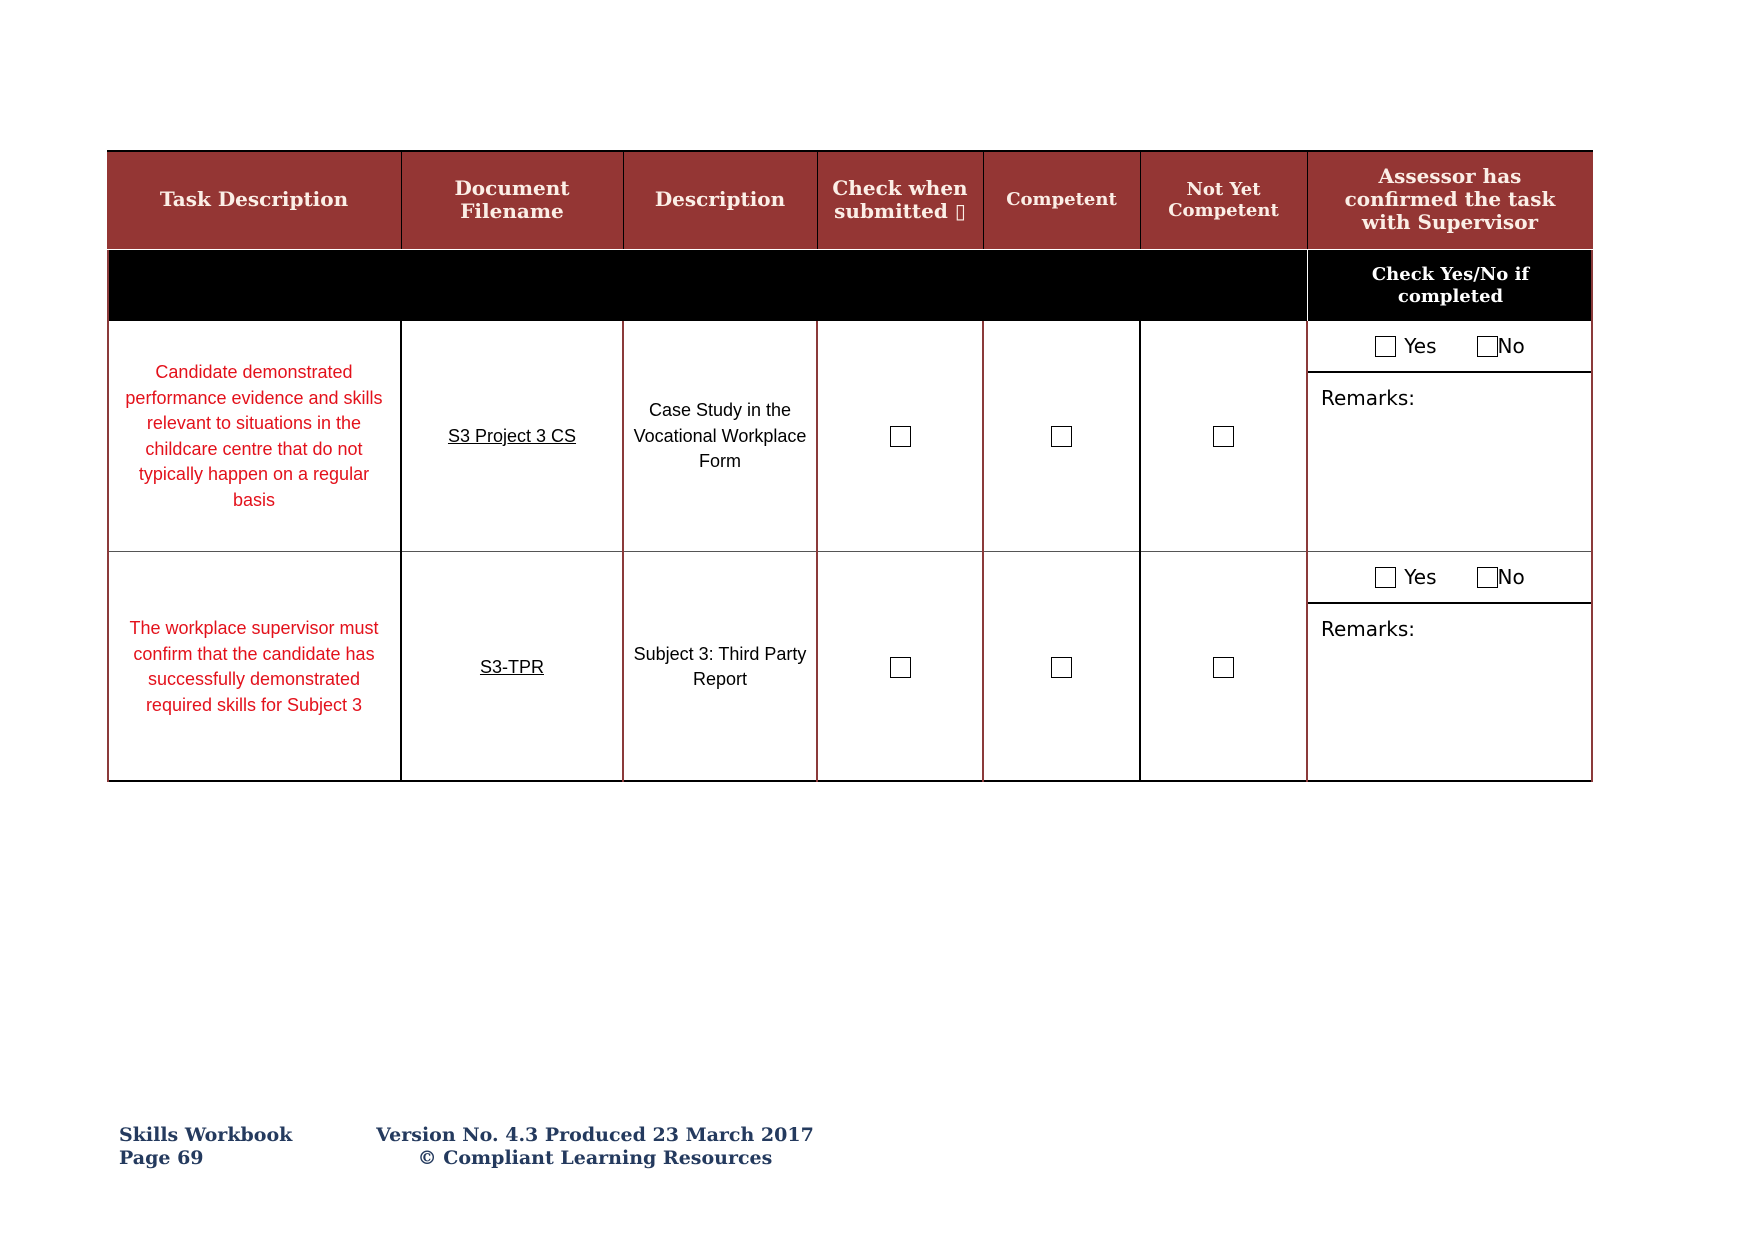 The height and width of the screenshot is (1241, 1754). I want to click on row-2-submitted-checkbox, so click(900, 667).